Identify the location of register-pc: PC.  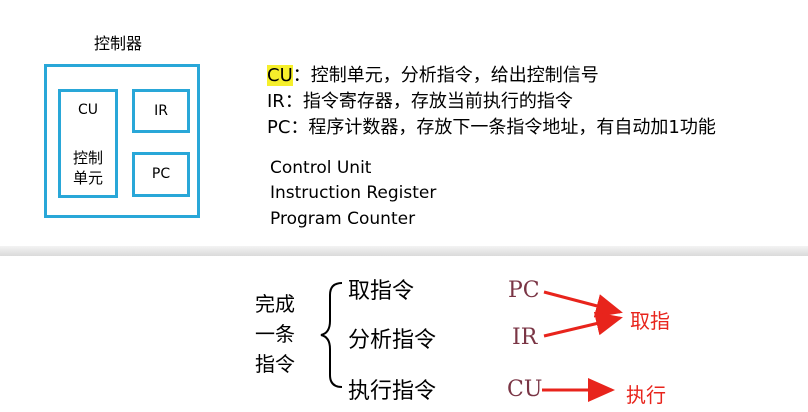
(524, 290).